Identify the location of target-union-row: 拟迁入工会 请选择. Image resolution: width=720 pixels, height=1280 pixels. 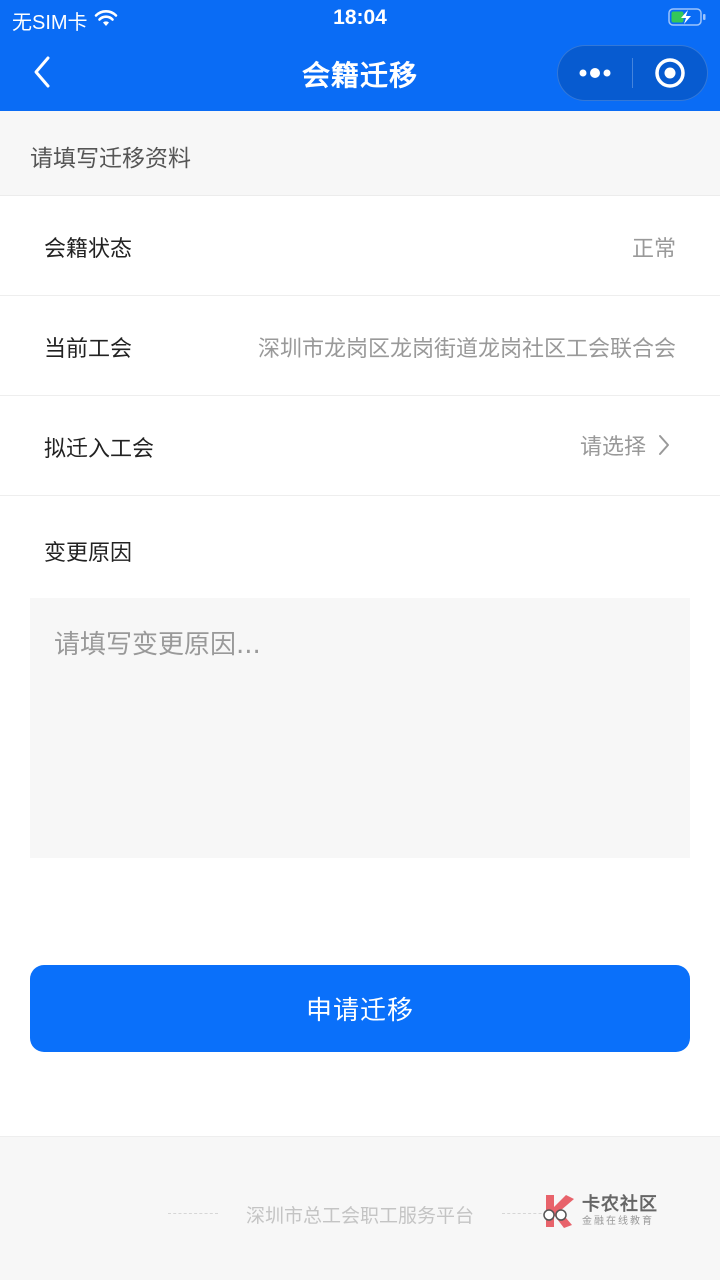
(360, 446).